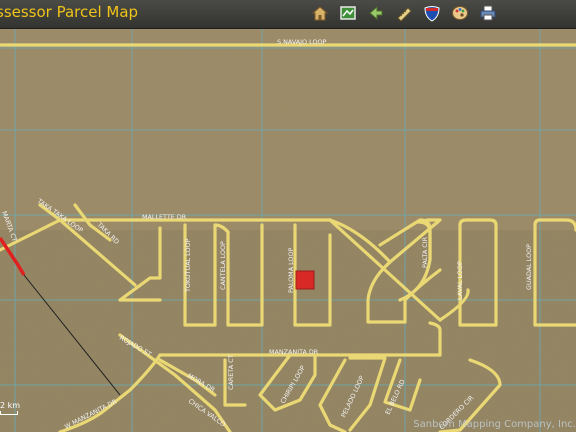 Image resolution: width=576 pixels, height=432 pixels. I want to click on label-careta-ct: CARETA CT, so click(231, 372).